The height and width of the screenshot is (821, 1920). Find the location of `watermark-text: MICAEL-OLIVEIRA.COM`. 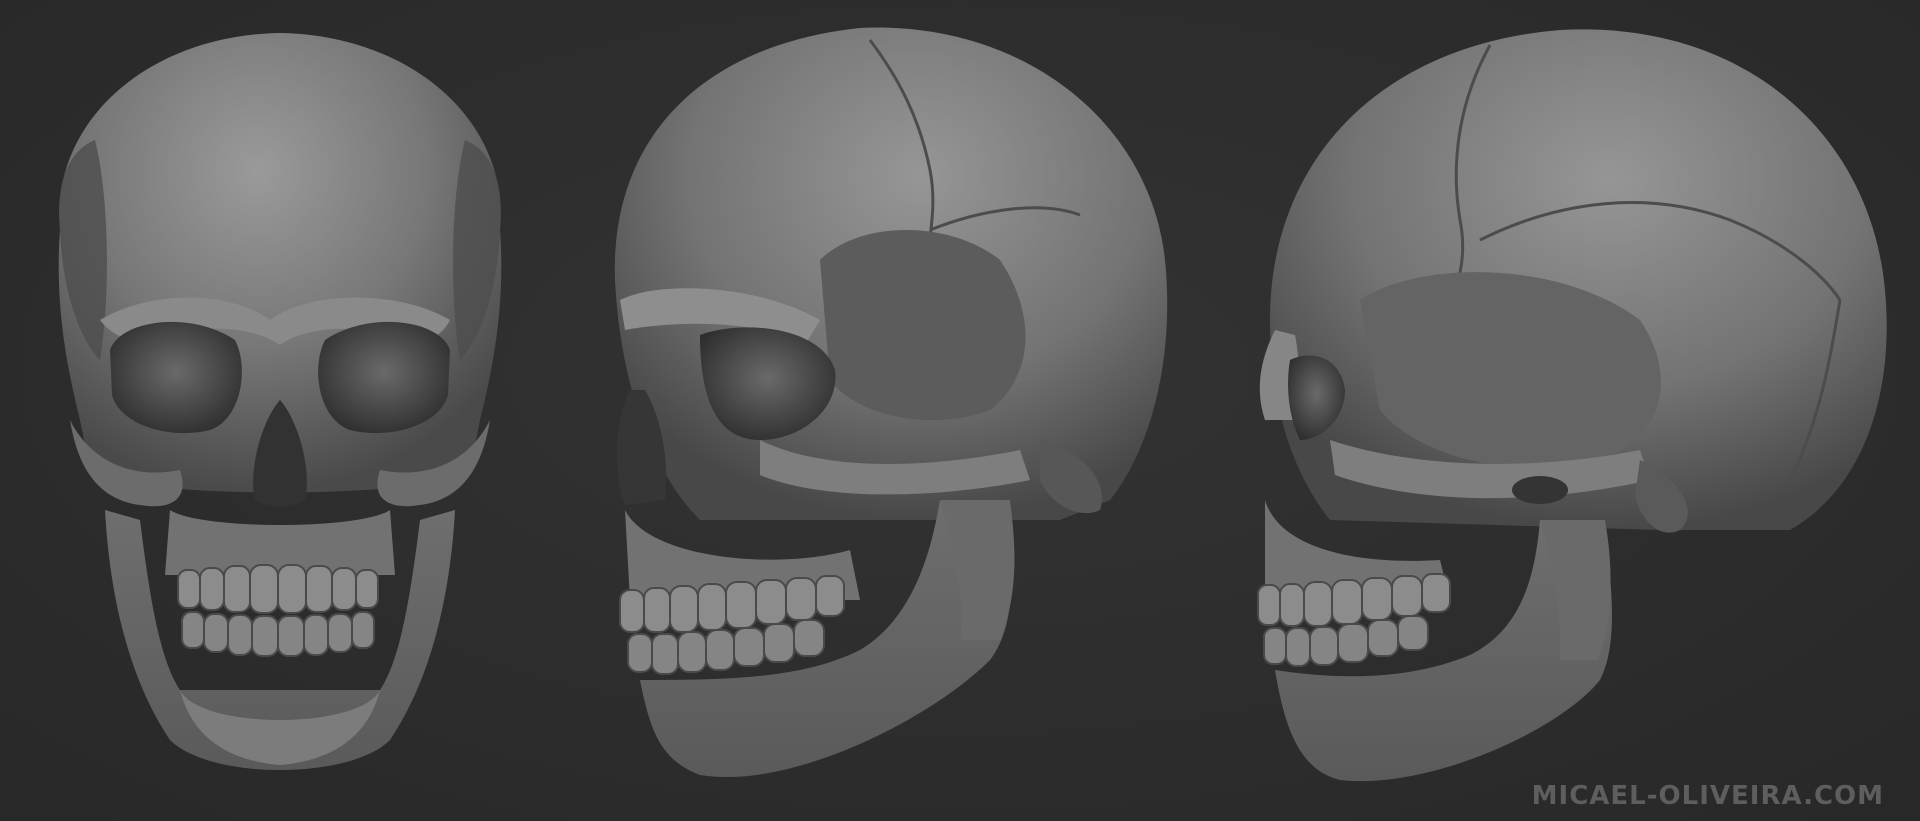

watermark-text: MICAEL-OLIVEIRA.COM is located at coordinates (1707, 796).